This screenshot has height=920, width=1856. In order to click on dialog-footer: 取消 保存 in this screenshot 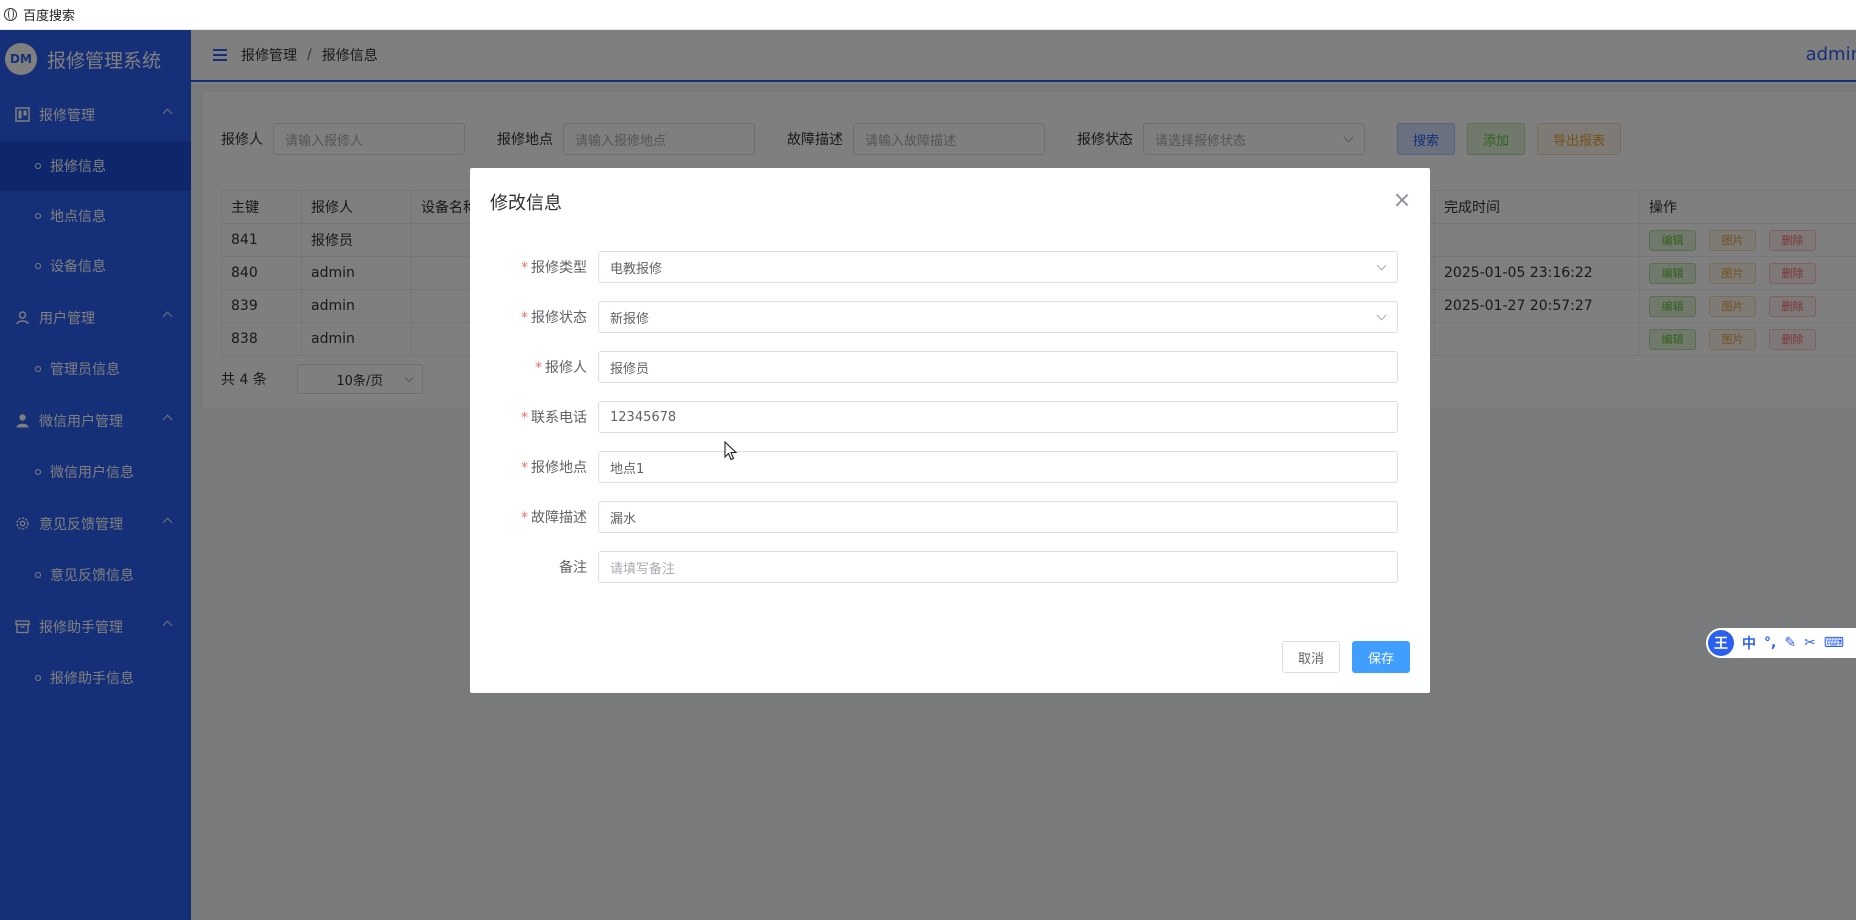, I will do `click(1345, 657)`.